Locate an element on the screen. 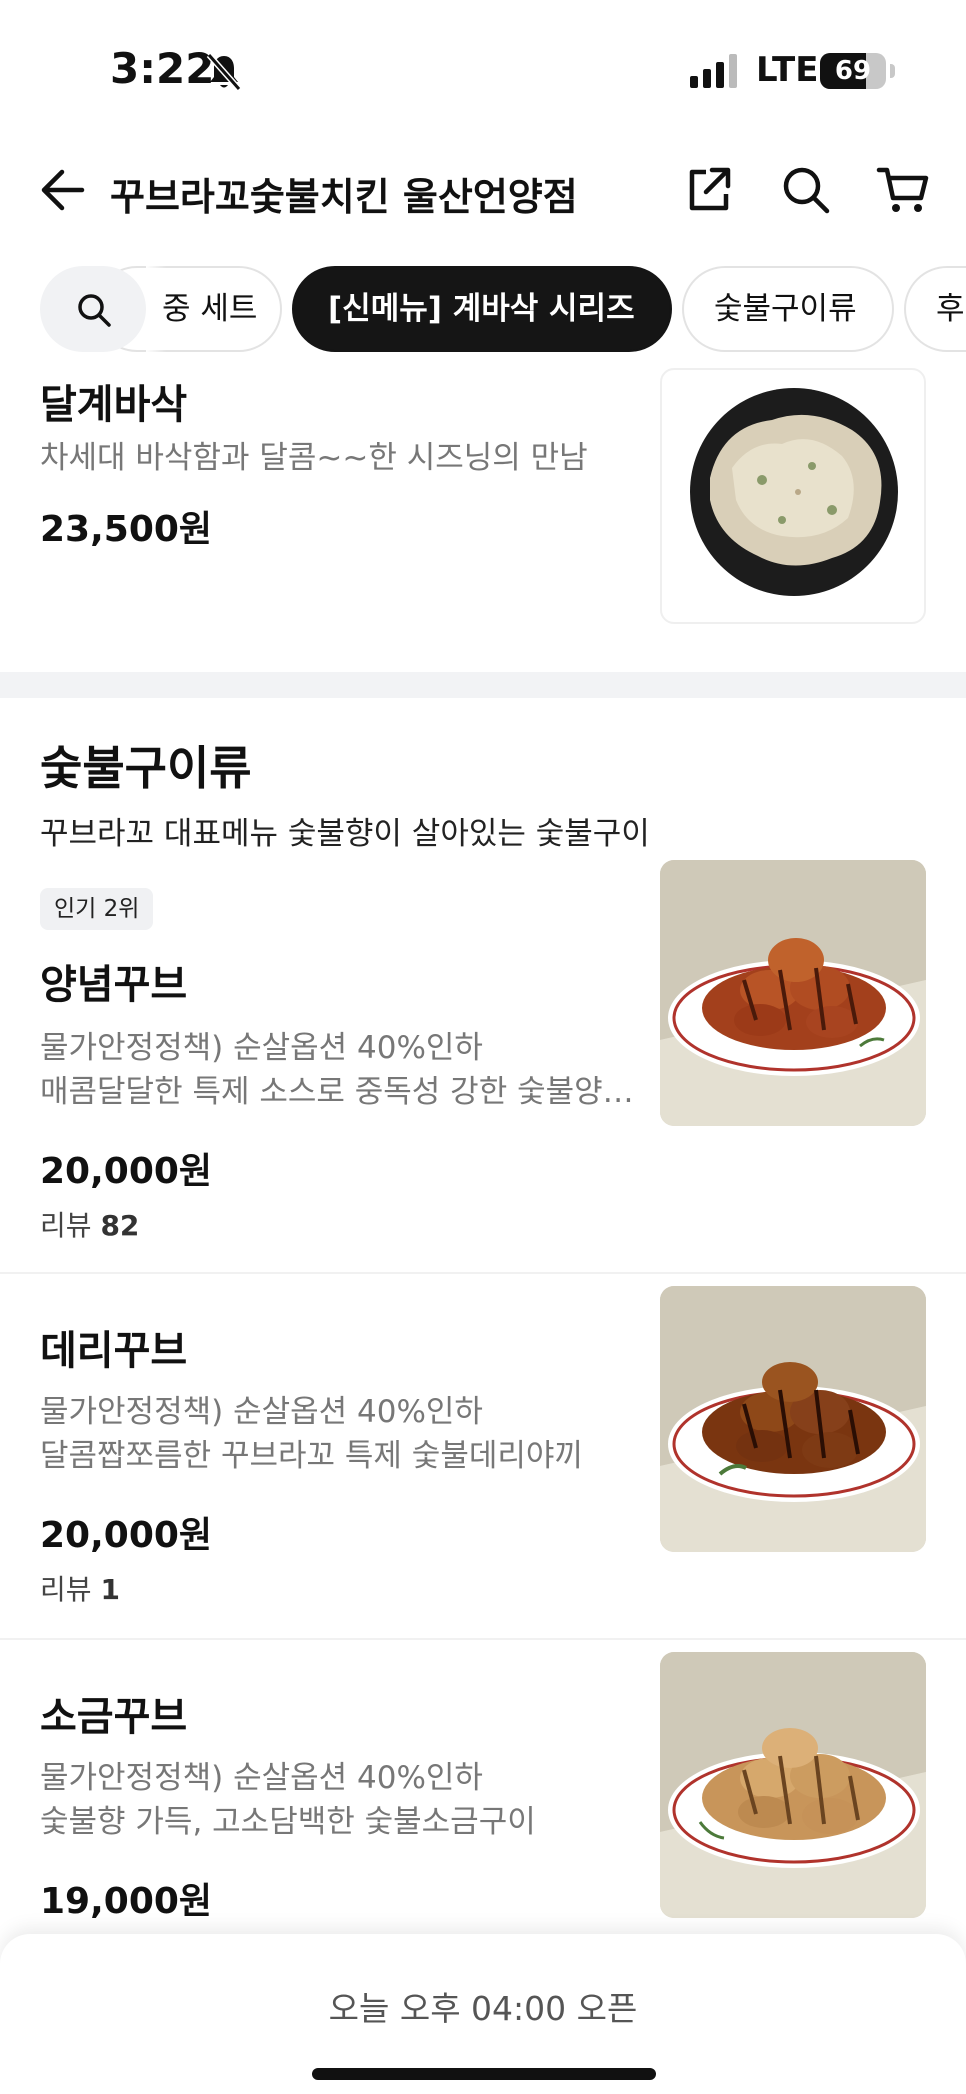  item-price: 19,000원 is located at coordinates (126, 1901).